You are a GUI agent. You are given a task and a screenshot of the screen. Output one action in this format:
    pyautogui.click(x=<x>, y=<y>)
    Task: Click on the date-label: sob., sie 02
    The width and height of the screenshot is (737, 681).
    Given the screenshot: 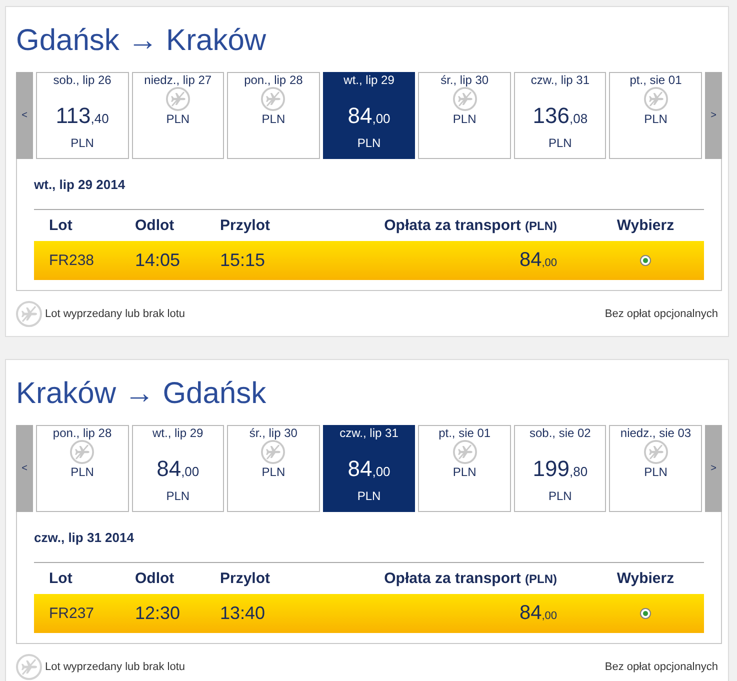 What is the action you would take?
    pyautogui.click(x=560, y=433)
    